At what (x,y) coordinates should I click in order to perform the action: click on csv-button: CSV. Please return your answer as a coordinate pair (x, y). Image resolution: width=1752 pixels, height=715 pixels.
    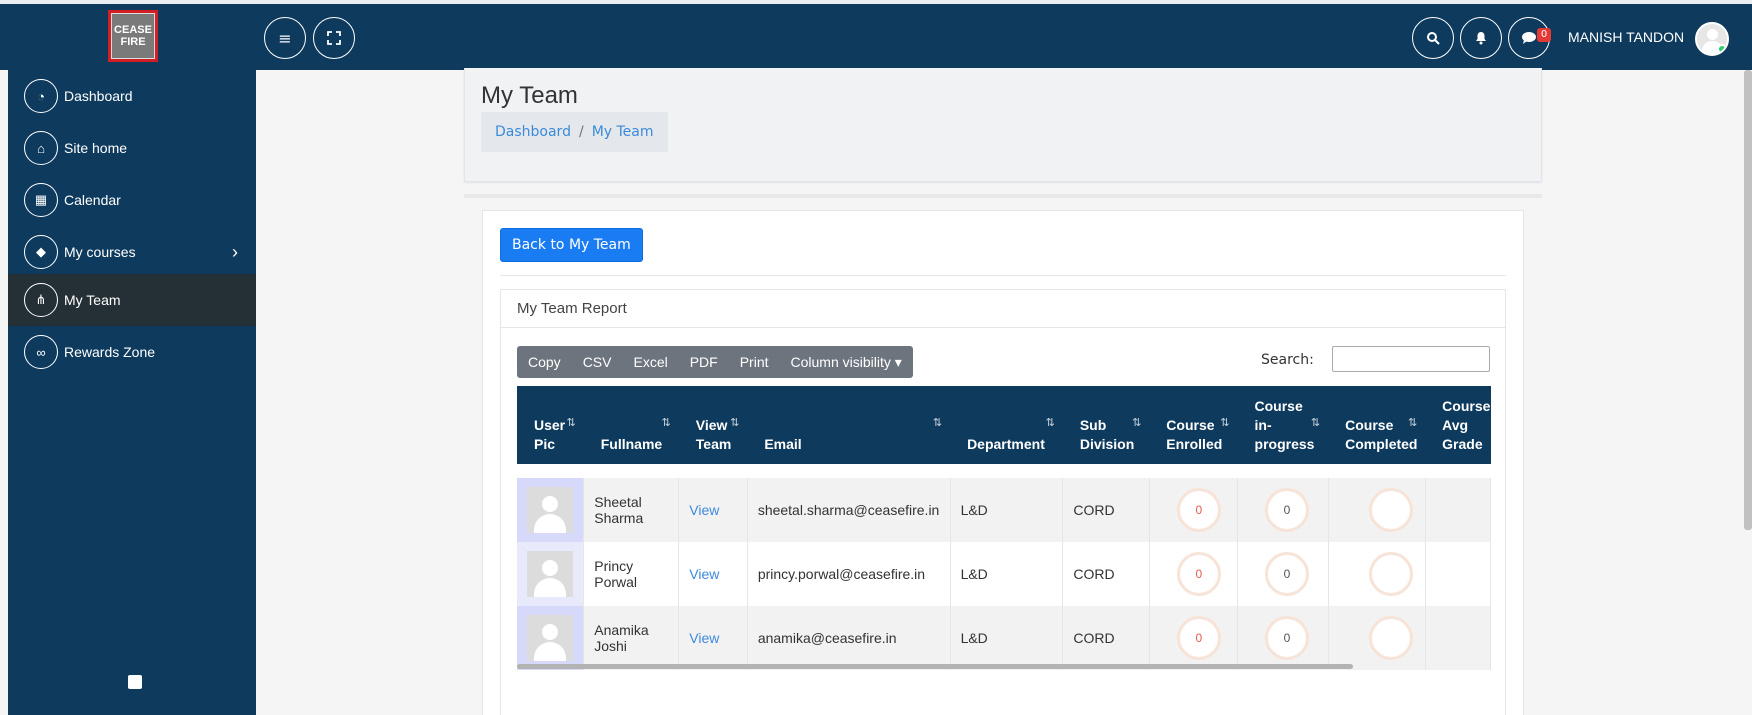
    Looking at the image, I should click on (597, 362).